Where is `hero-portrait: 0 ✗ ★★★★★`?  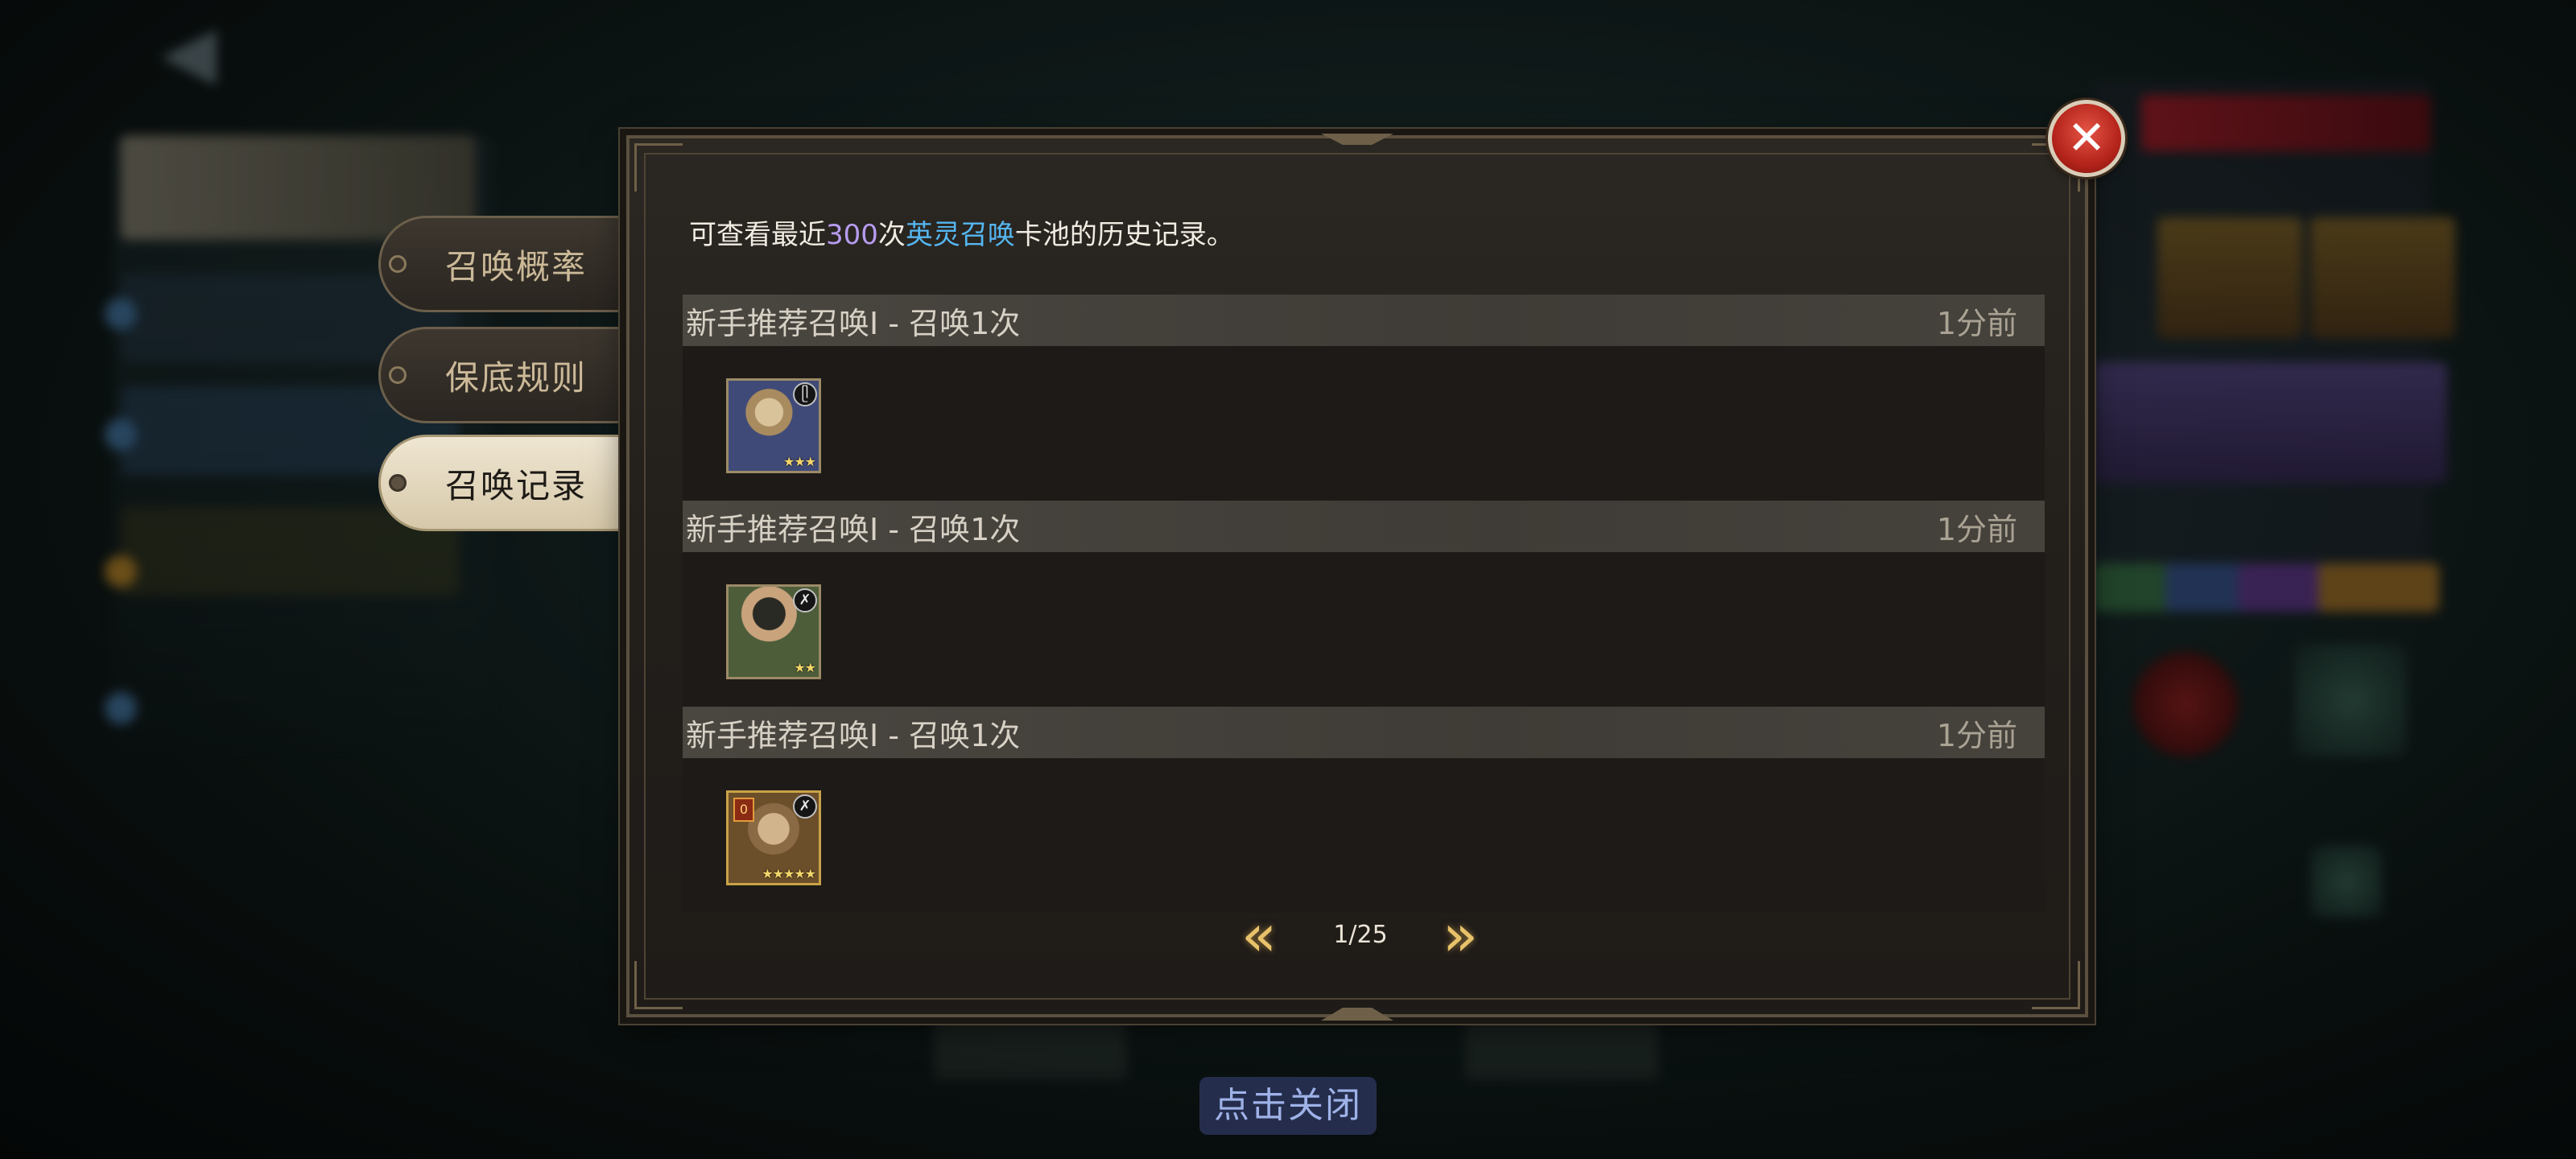
hero-portrait: 0 ✗ ★★★★★ is located at coordinates (773, 838).